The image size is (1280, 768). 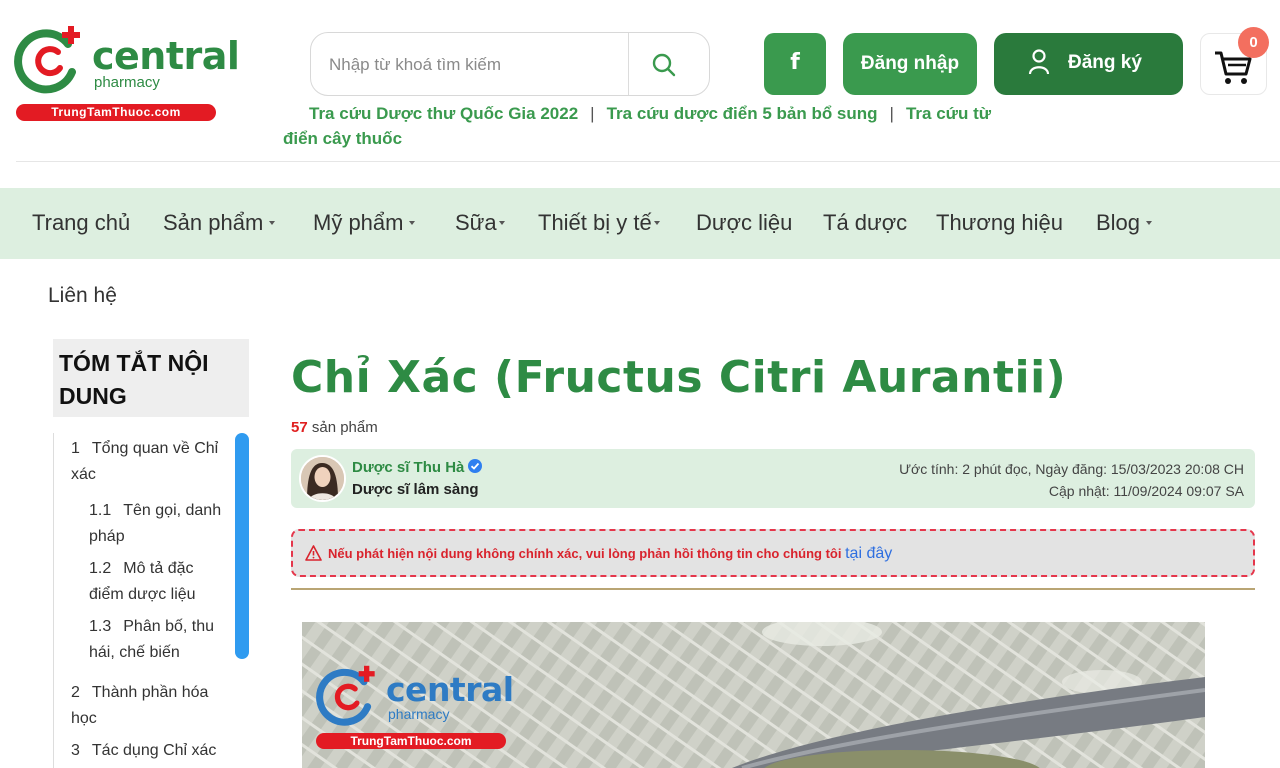 I want to click on site-logo: central pharmacy TrungTamThuoc.com, so click(x=127, y=73).